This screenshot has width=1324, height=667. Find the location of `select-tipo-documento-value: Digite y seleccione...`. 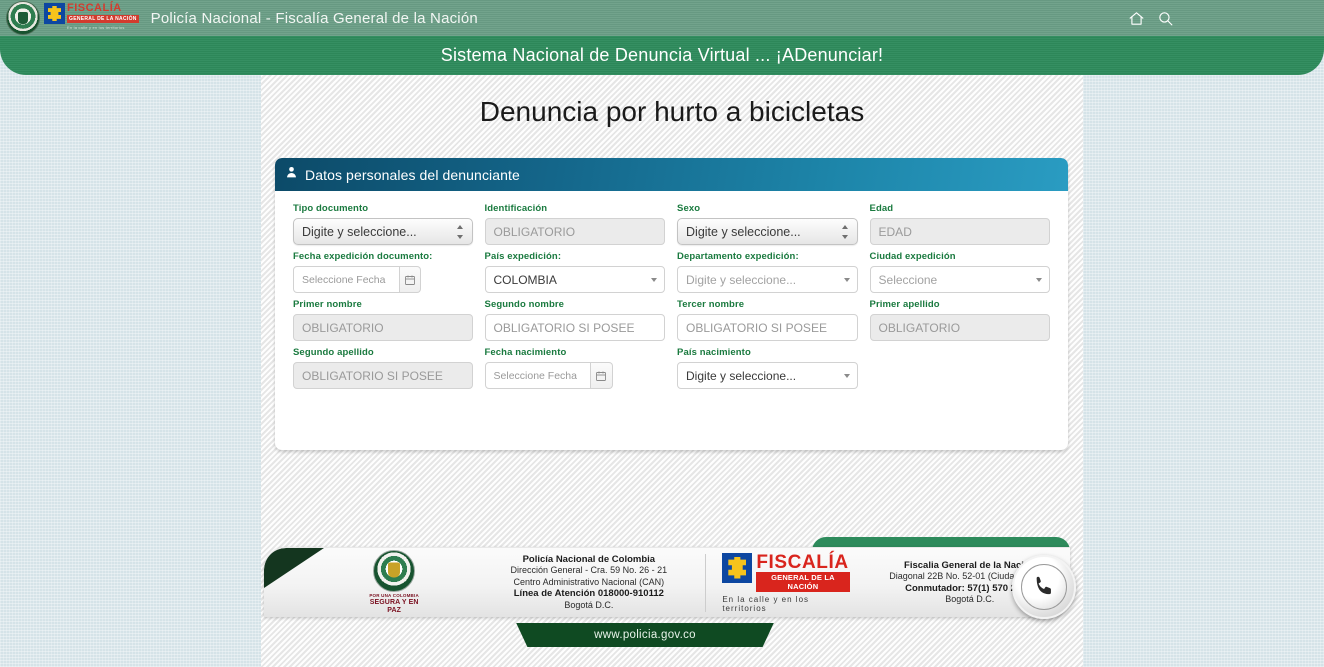

select-tipo-documento-value: Digite y seleccione... is located at coordinates (359, 231).